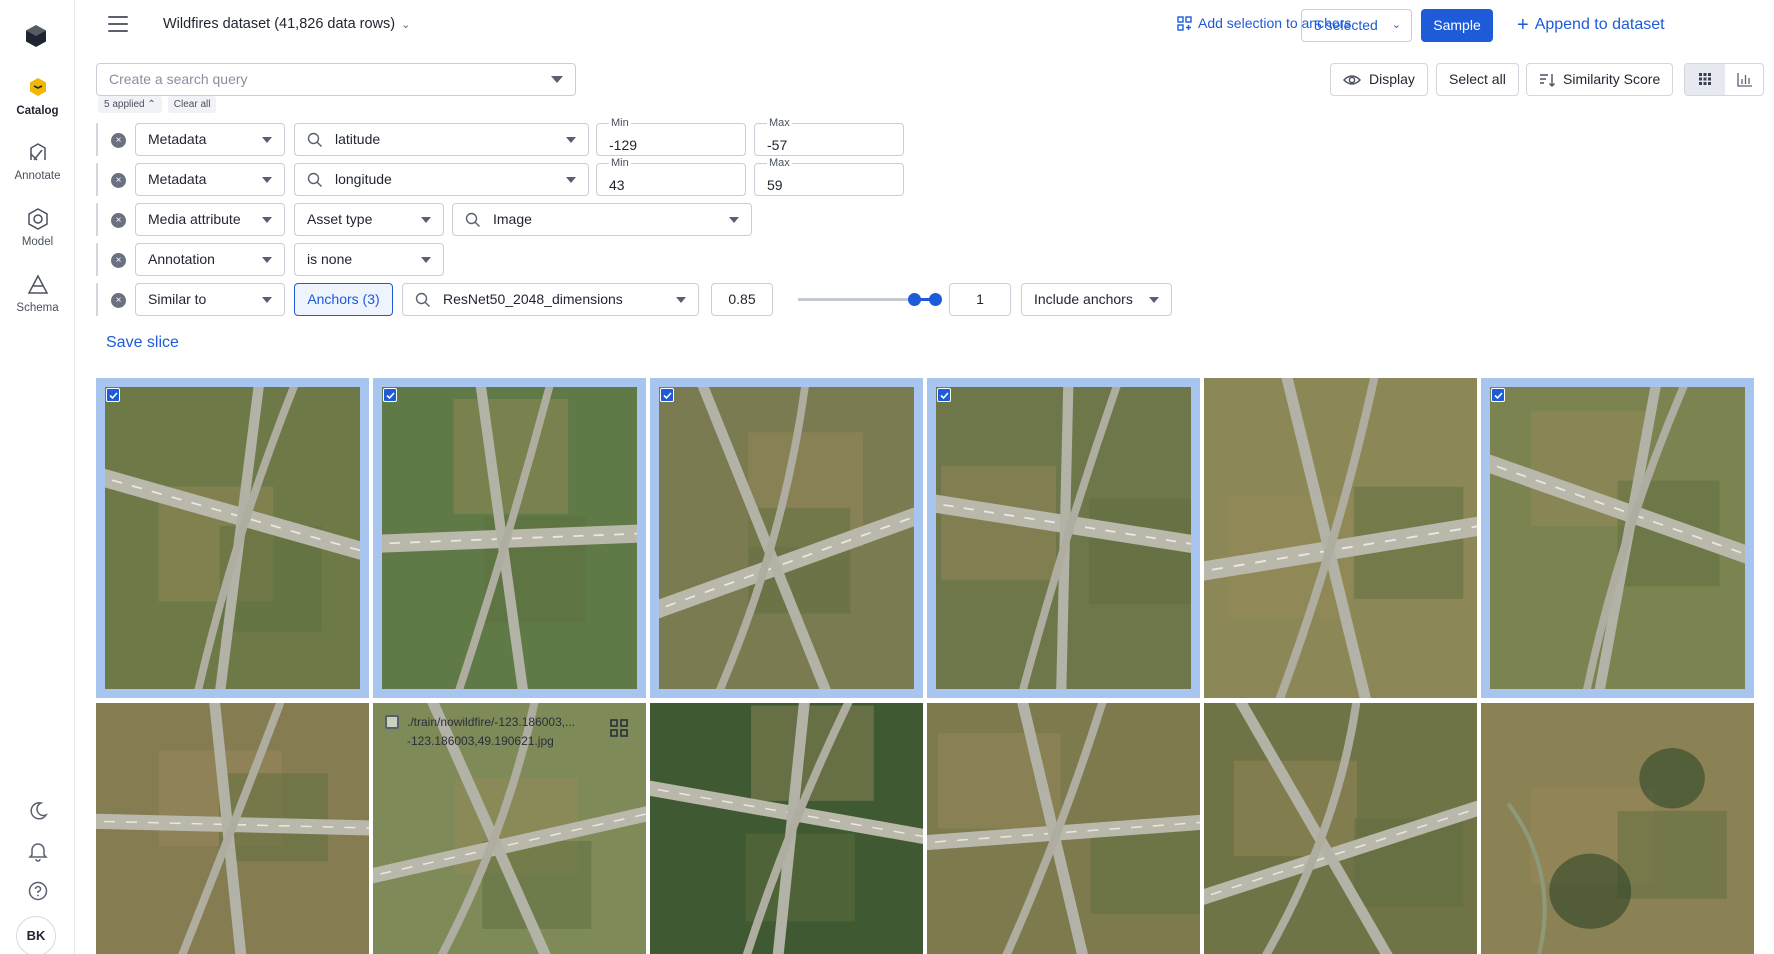 The width and height of the screenshot is (1774, 954). What do you see at coordinates (37, 477) in the screenshot?
I see `left-rail: Catalog Annotate Model Schema BK` at bounding box center [37, 477].